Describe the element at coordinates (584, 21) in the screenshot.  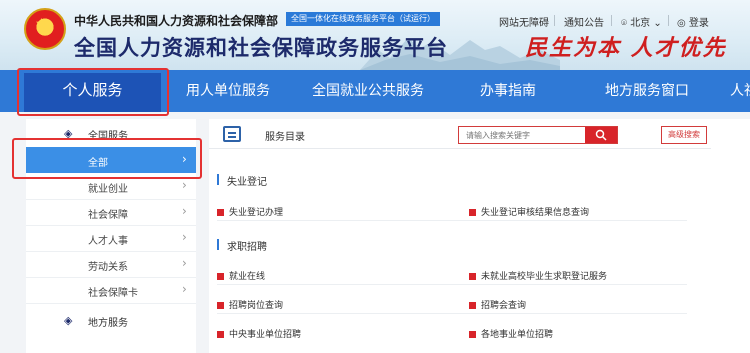
I see `notice-link: 通知公告` at that location.